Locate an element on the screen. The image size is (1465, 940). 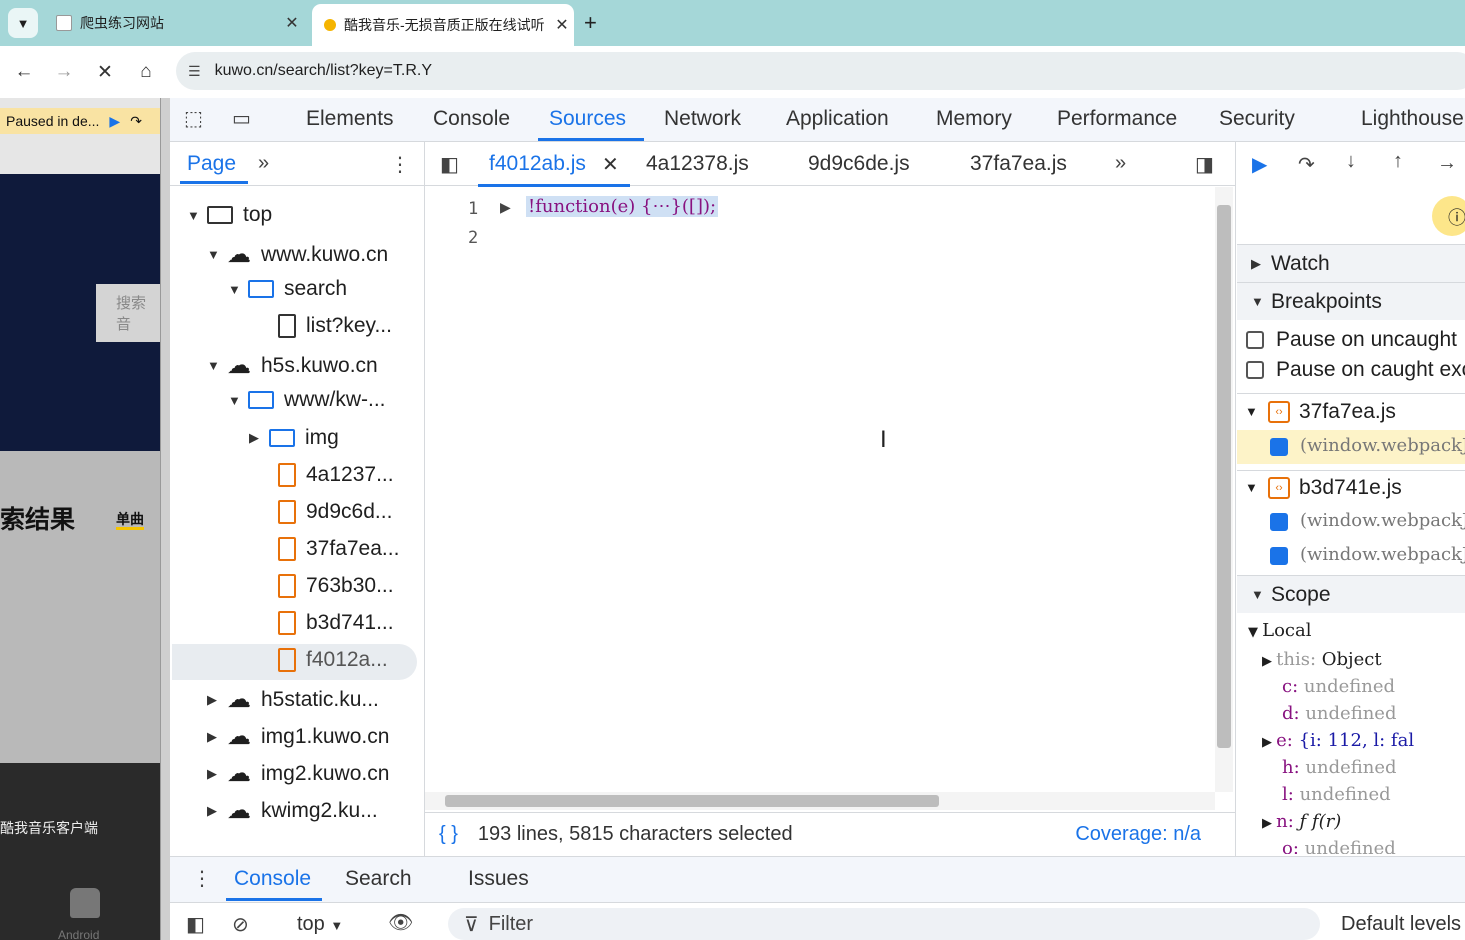
pretty-print-icon: { } is located at coordinates (448, 834).